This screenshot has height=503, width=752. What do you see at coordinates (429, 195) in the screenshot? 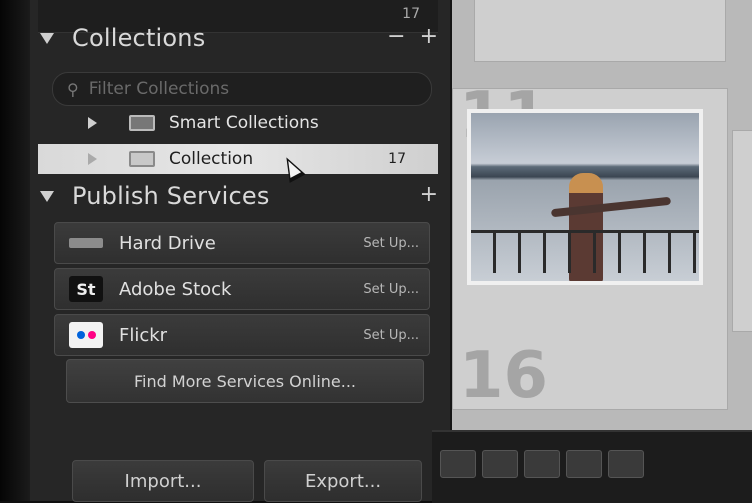
I see `add-publish-service-button: +` at bounding box center [429, 195].